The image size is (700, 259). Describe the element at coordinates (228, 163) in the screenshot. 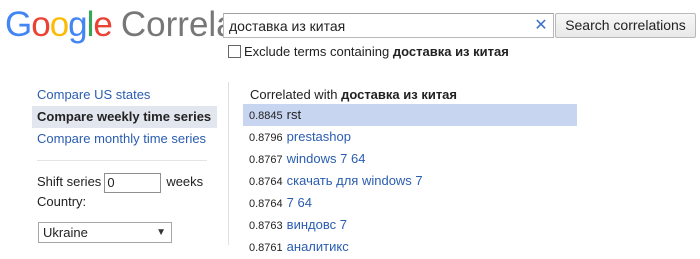

I see `column-divider` at that location.